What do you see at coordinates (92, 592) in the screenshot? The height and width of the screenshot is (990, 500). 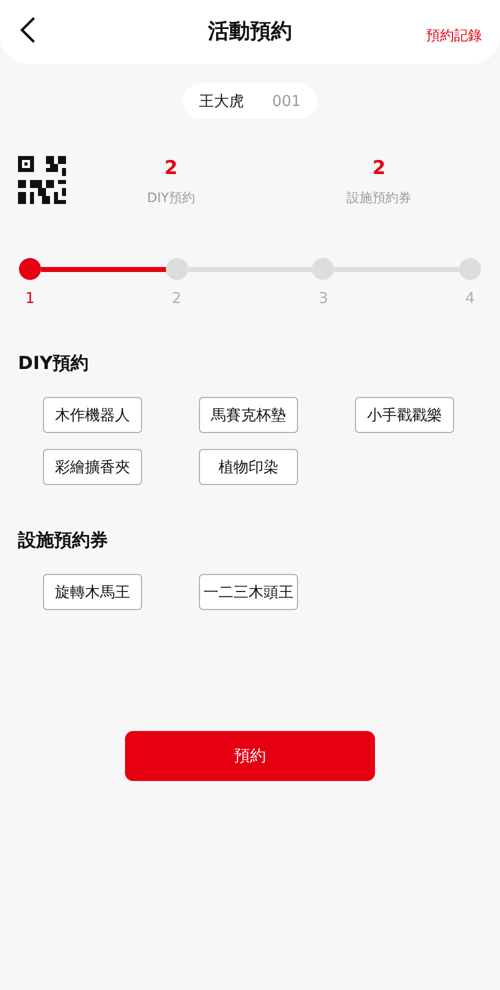 I see `option-chip: 旋轉木馬王` at bounding box center [92, 592].